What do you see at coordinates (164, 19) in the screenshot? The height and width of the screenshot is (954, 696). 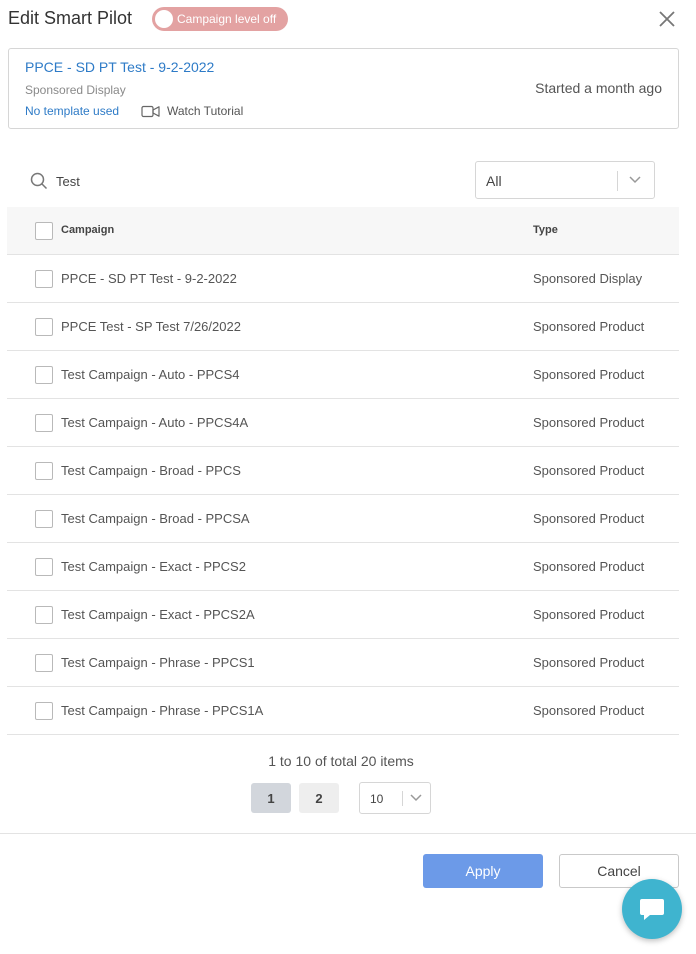 I see `toggle-knob` at bounding box center [164, 19].